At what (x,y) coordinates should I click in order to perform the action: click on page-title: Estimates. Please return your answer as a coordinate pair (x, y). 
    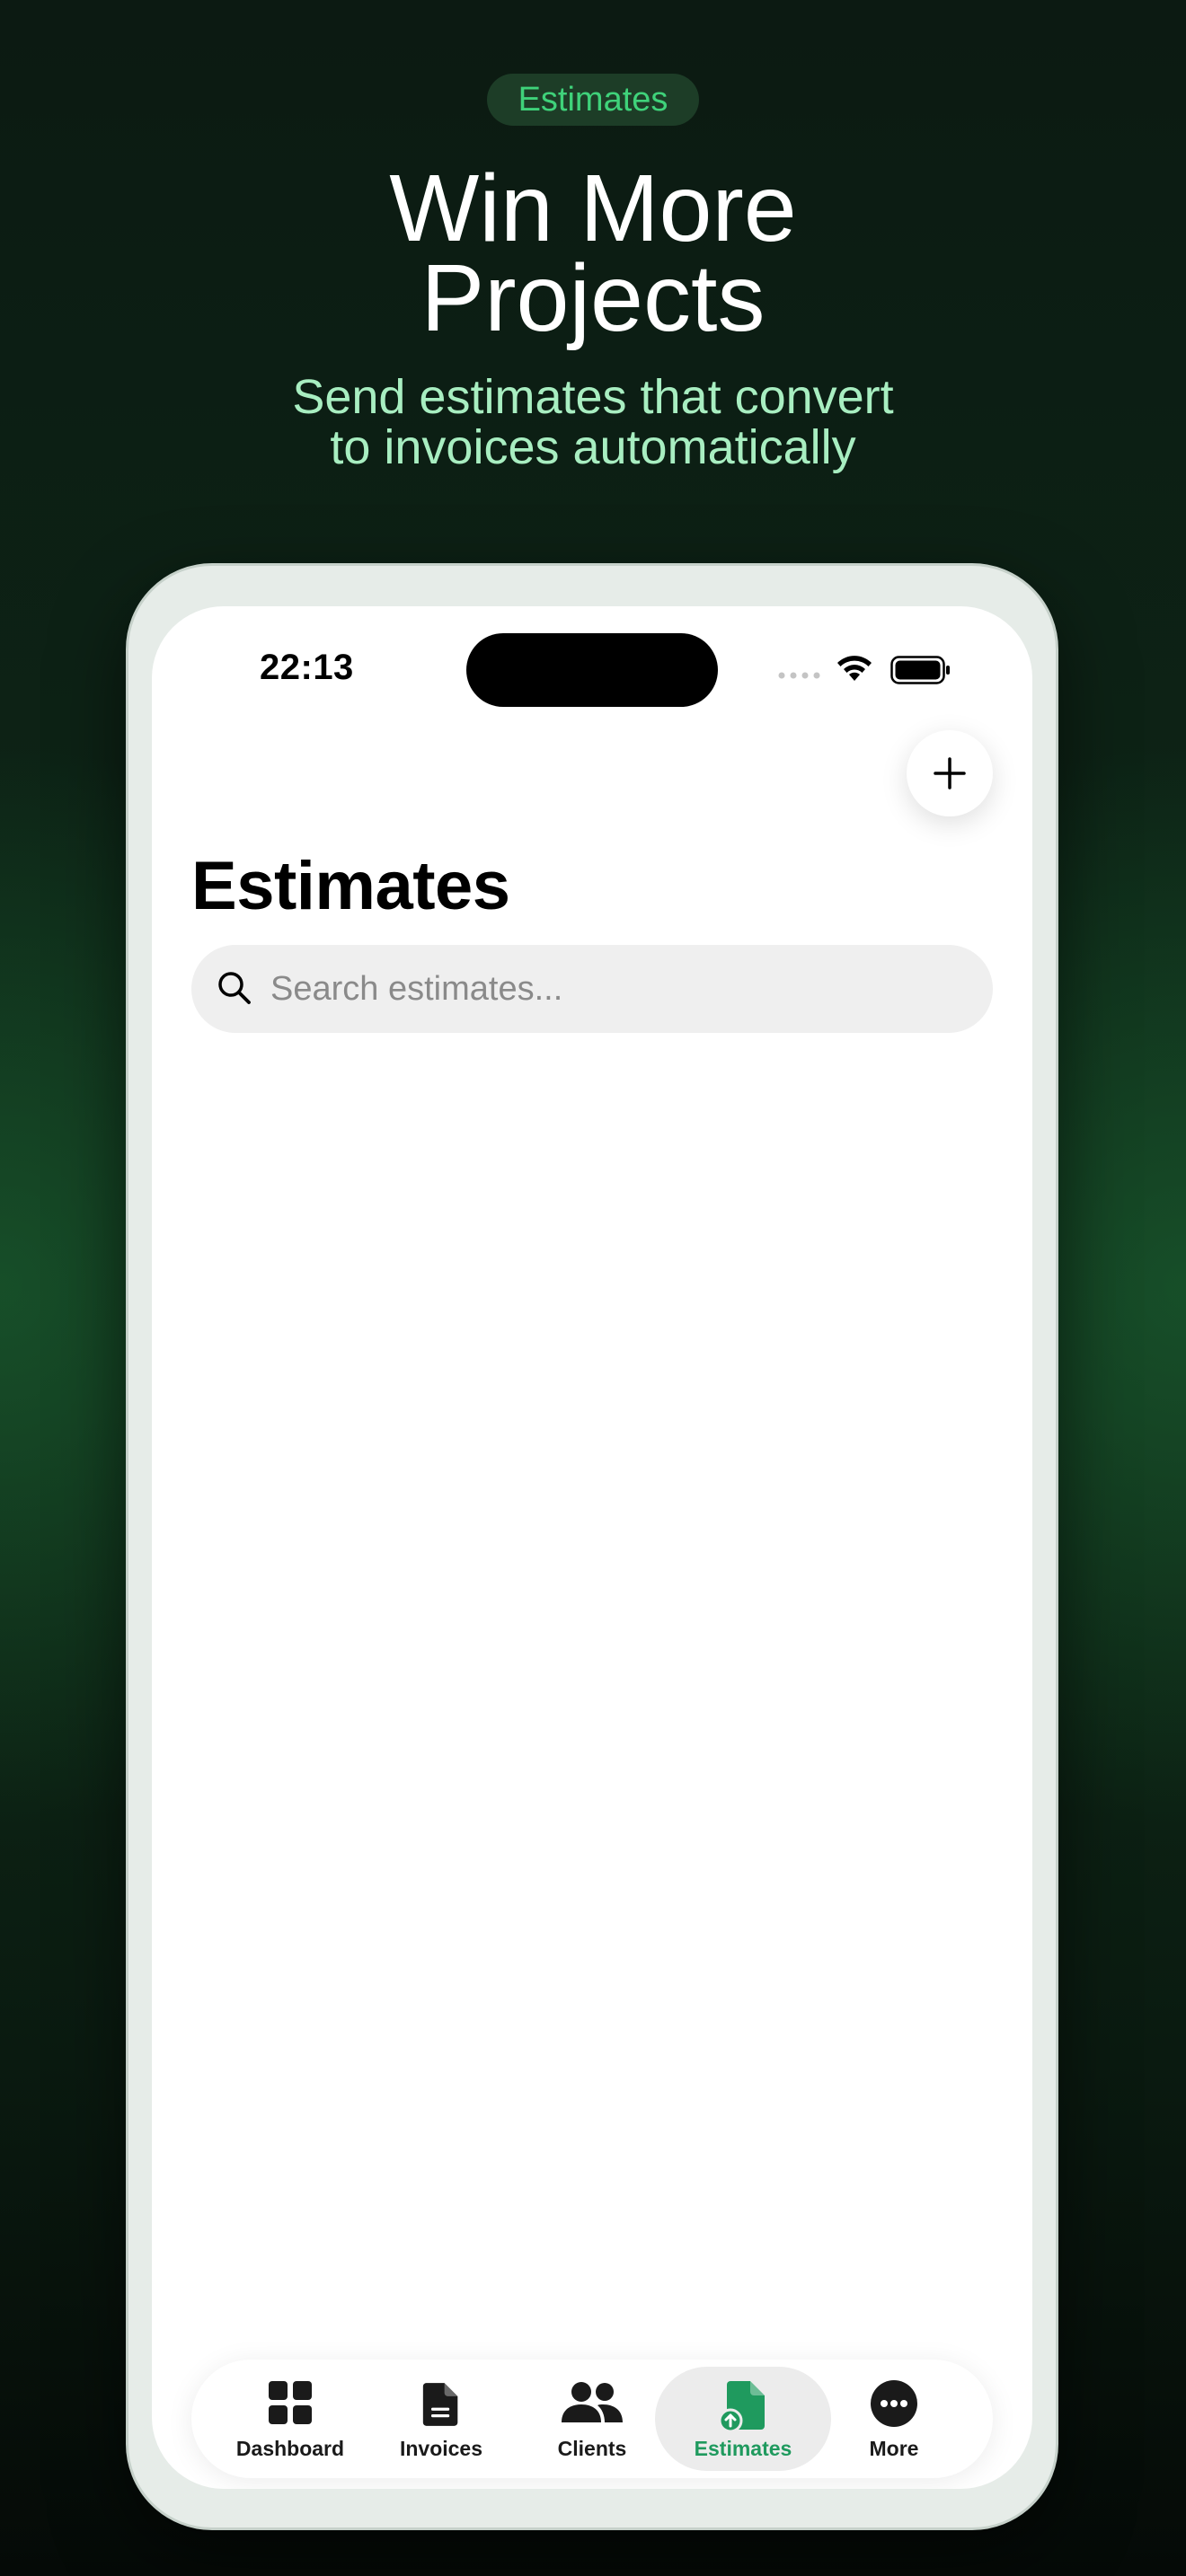
    Looking at the image, I should click on (350, 886).